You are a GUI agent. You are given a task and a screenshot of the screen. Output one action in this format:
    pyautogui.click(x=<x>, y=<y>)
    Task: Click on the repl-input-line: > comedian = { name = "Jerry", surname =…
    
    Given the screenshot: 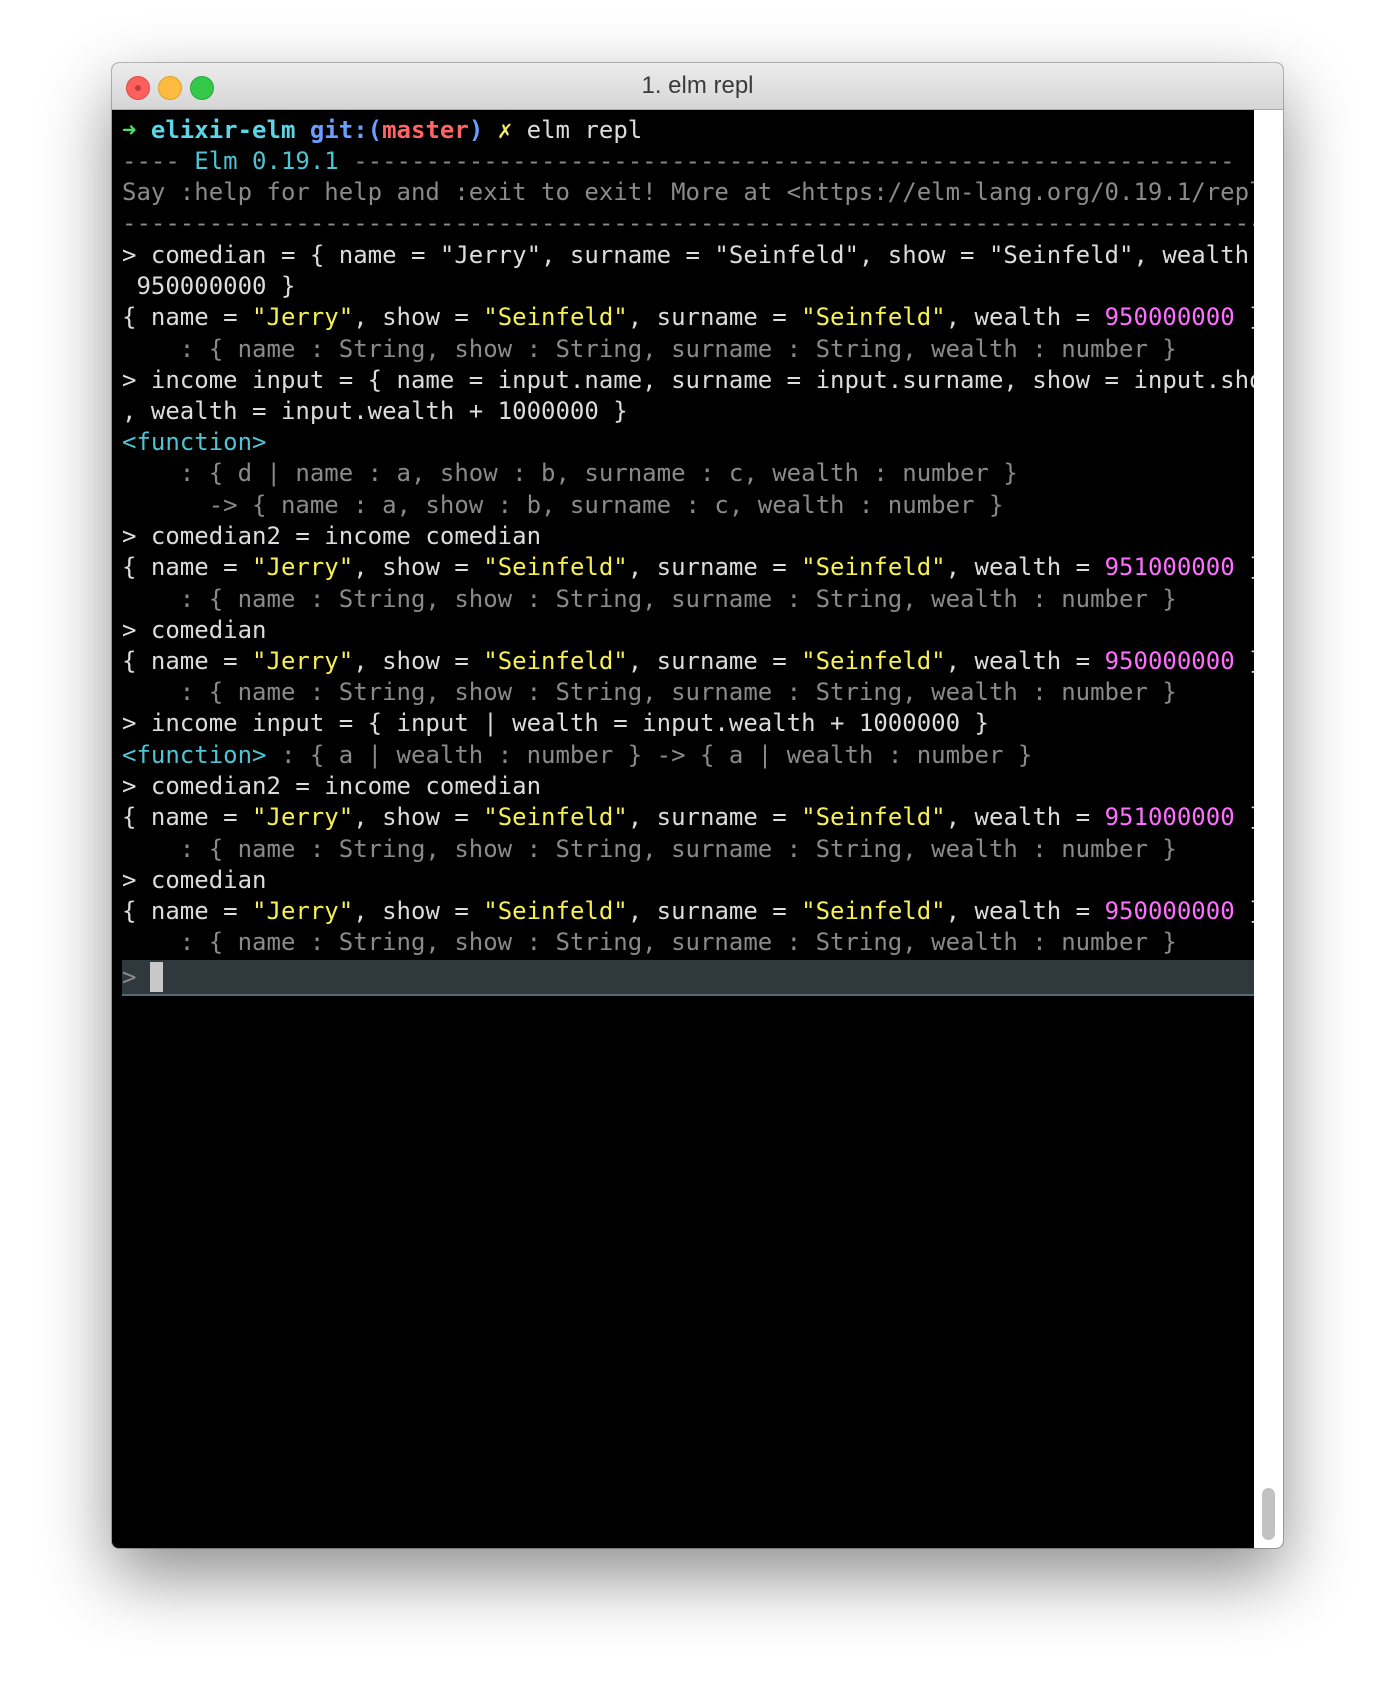 What is the action you would take?
    pyautogui.click(x=700, y=255)
    